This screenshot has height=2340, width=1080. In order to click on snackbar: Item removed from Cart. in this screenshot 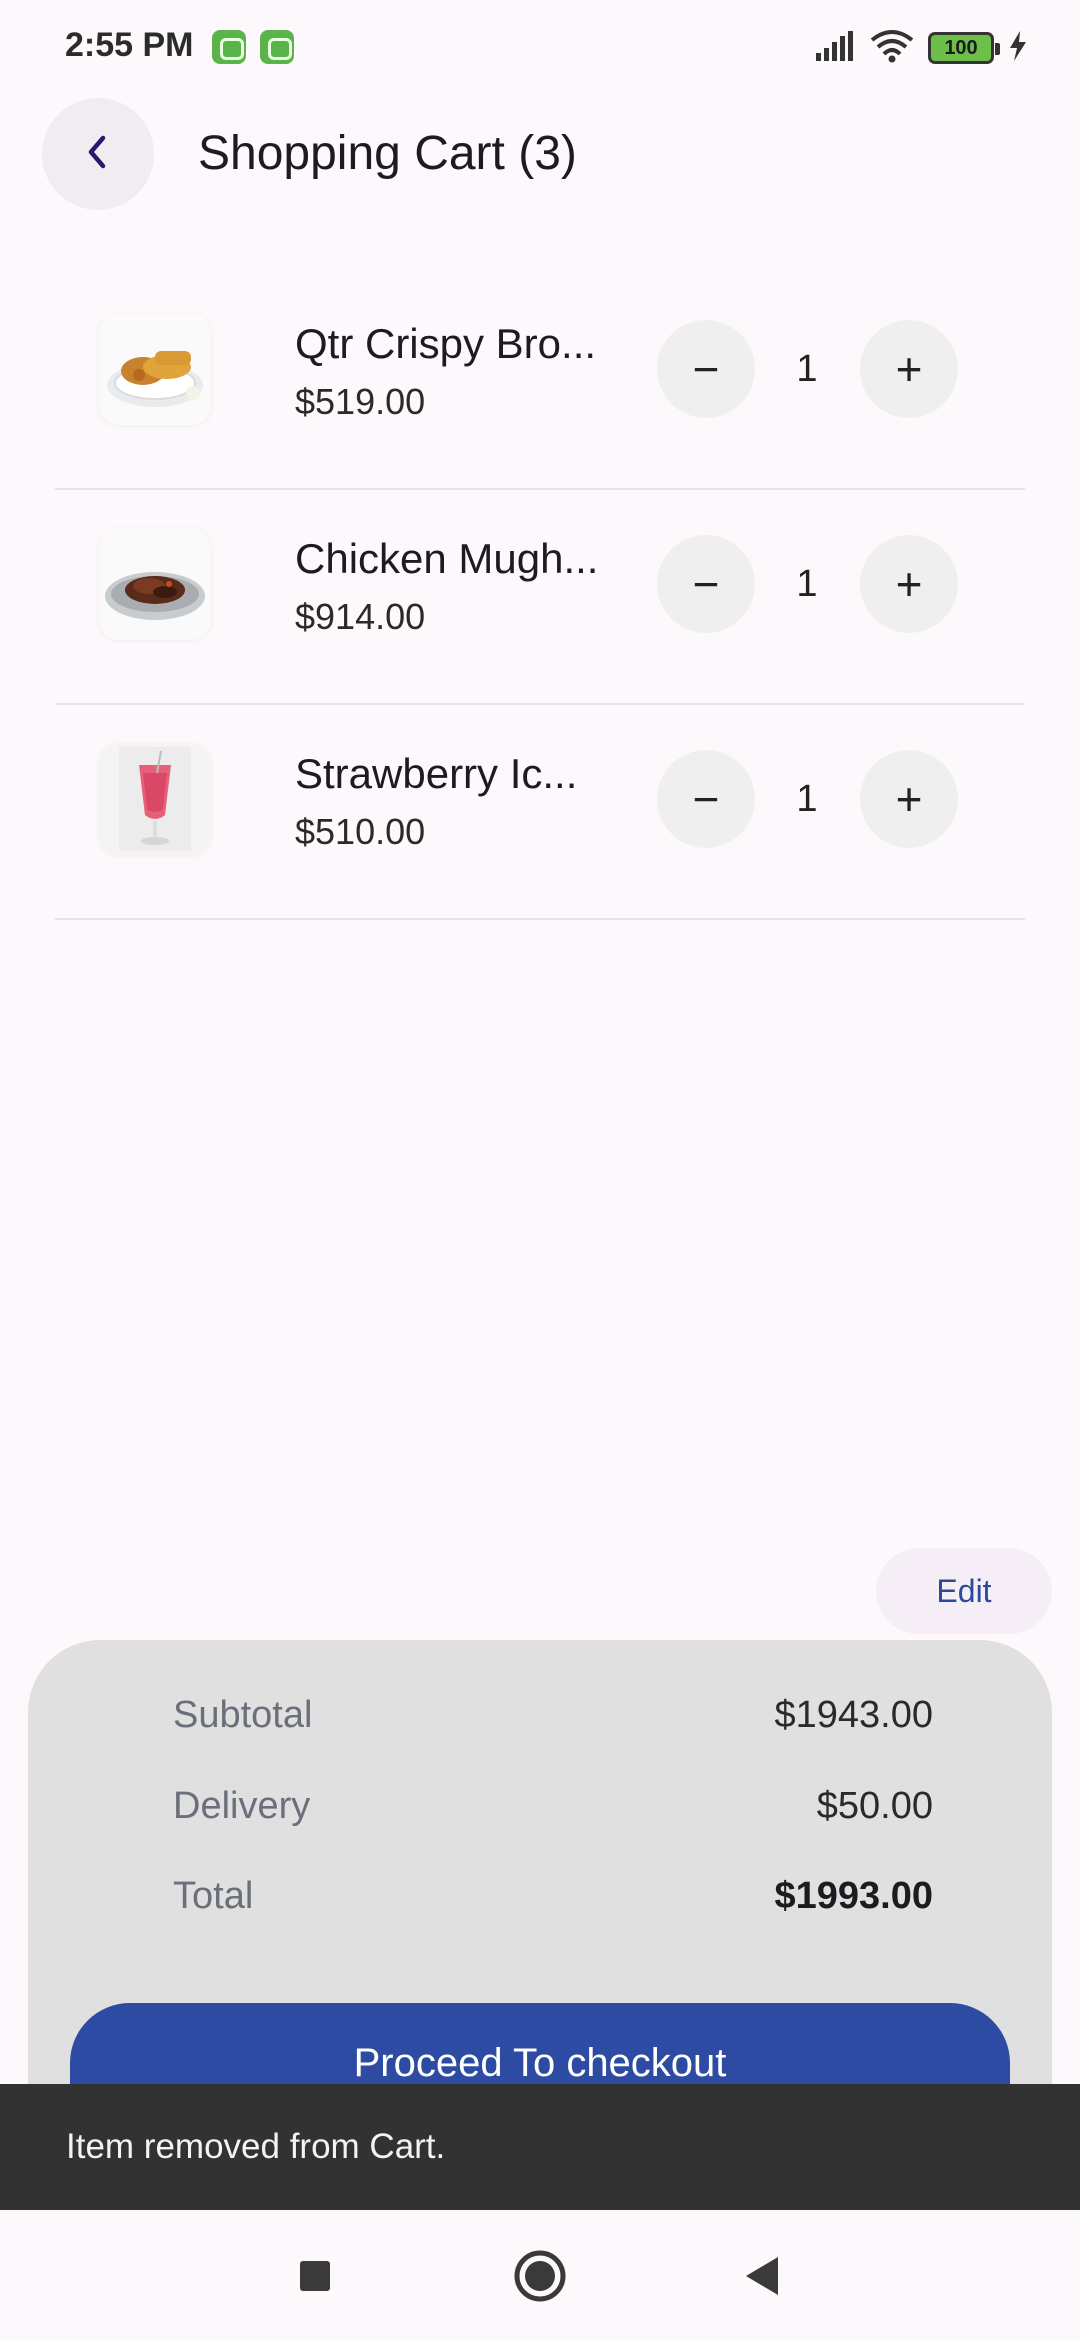, I will do `click(540, 2147)`.